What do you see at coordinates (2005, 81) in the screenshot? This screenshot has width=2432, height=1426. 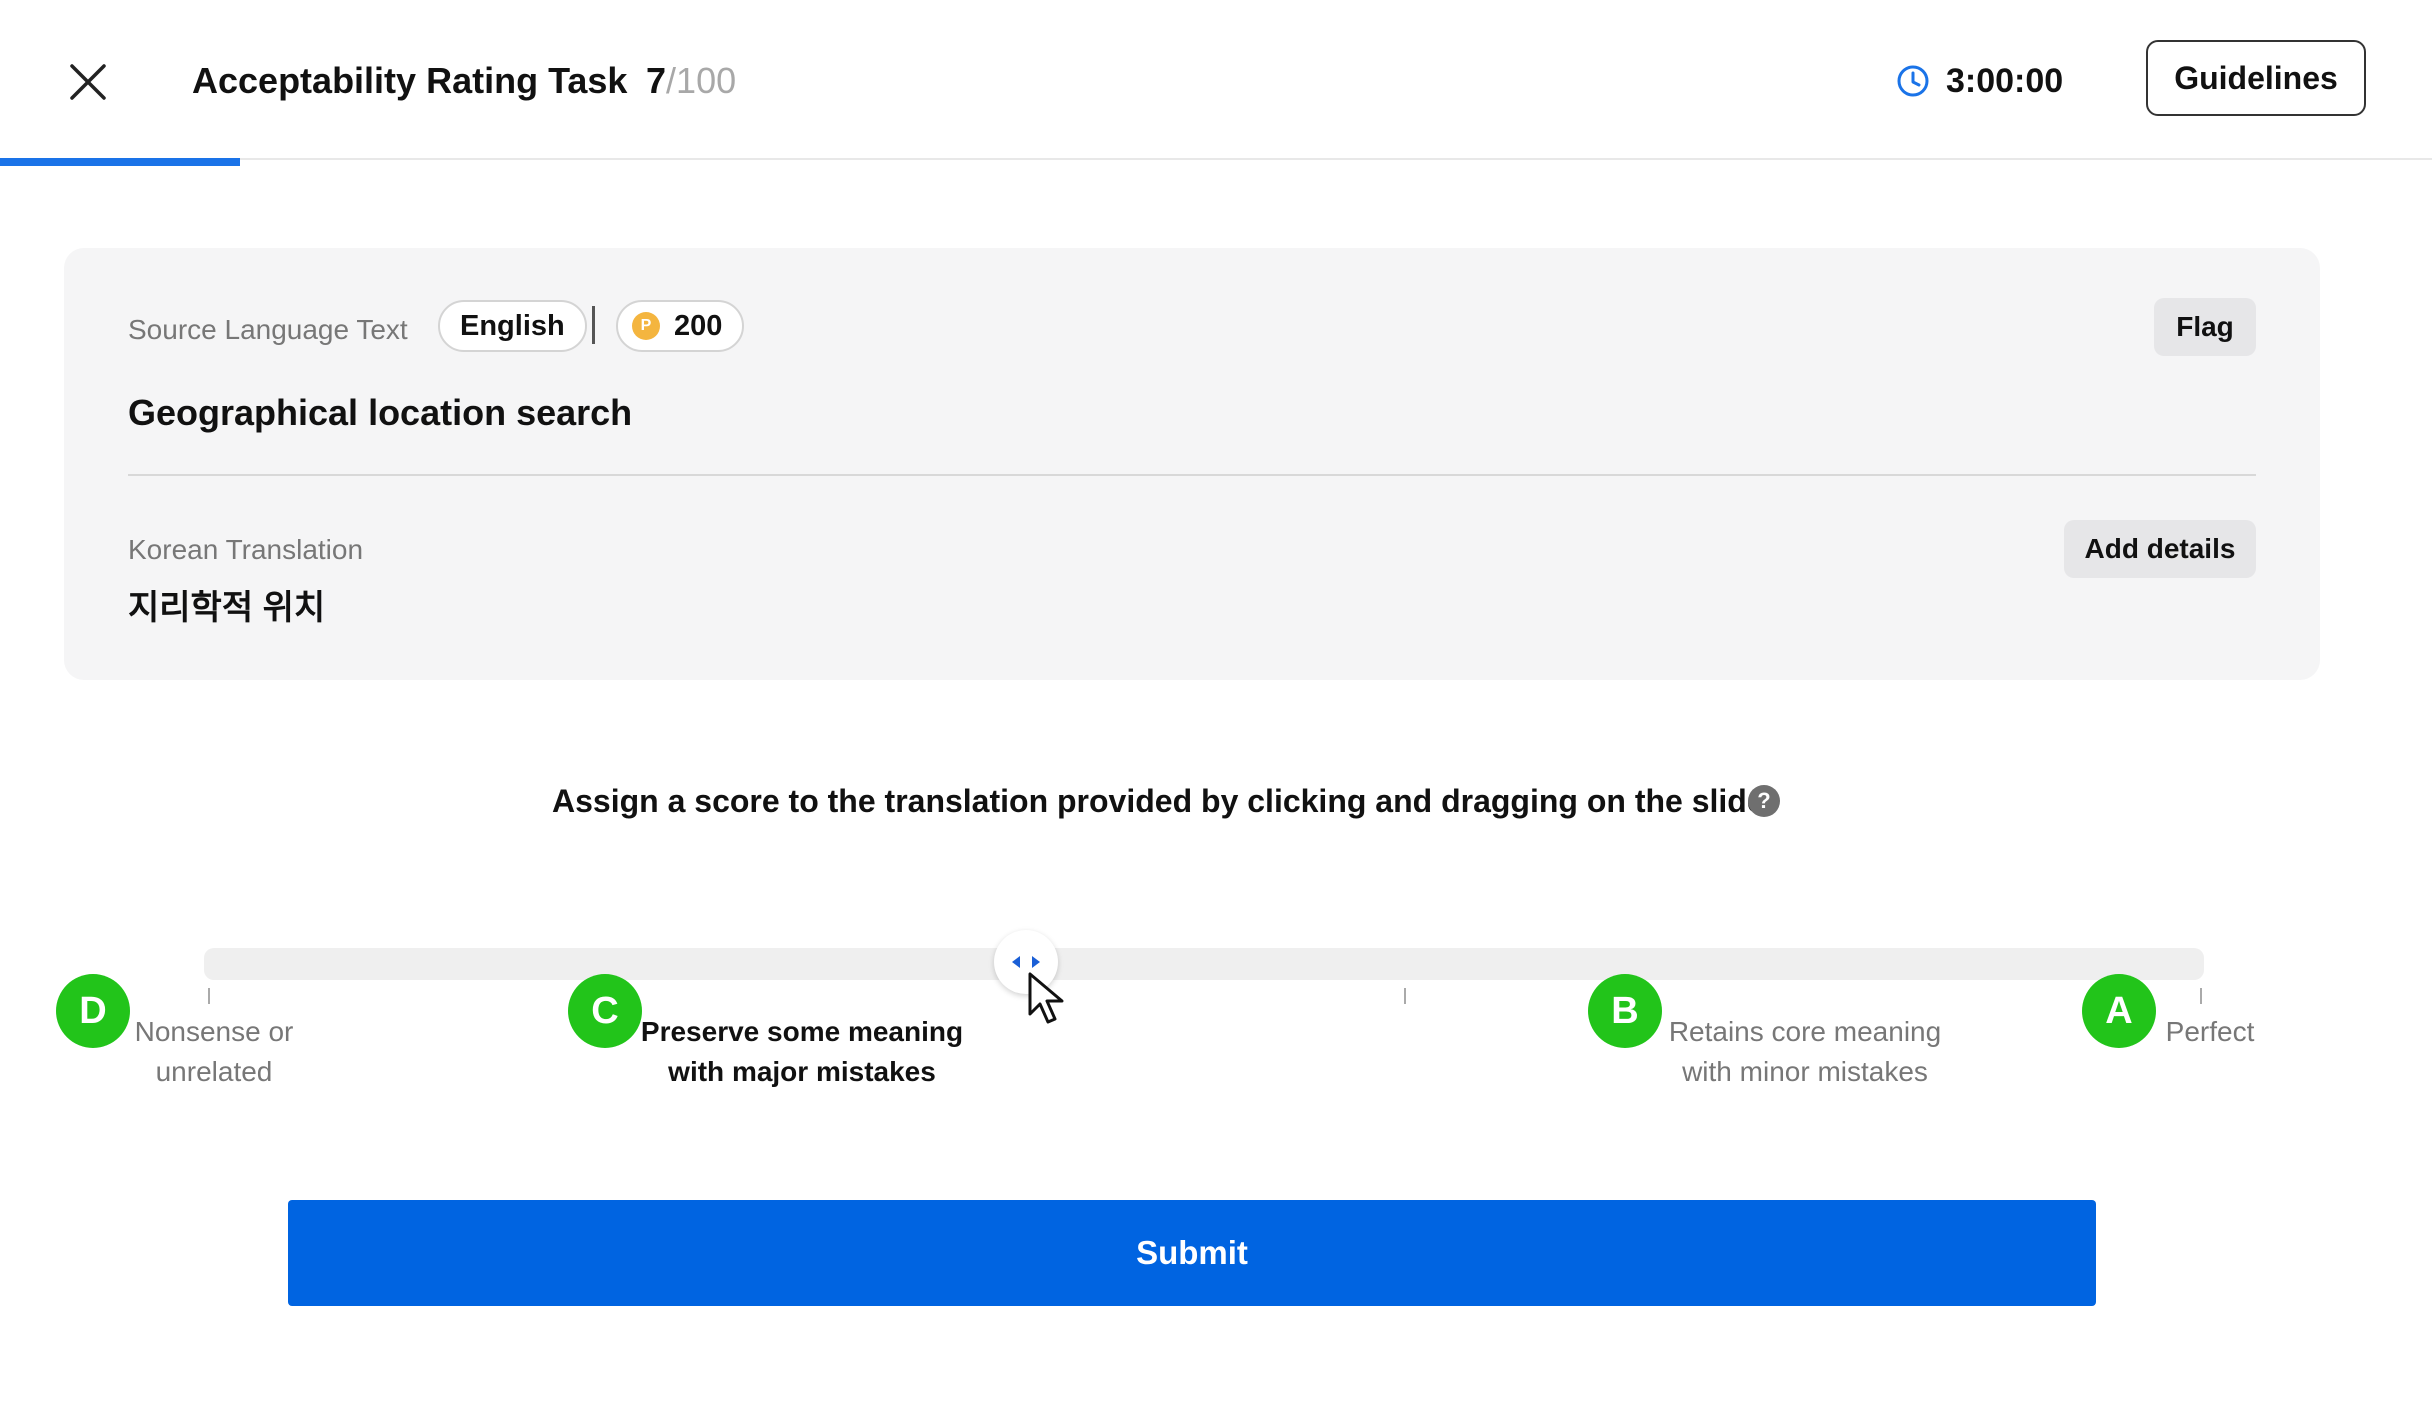 I see `timer-value: 3:00:00` at bounding box center [2005, 81].